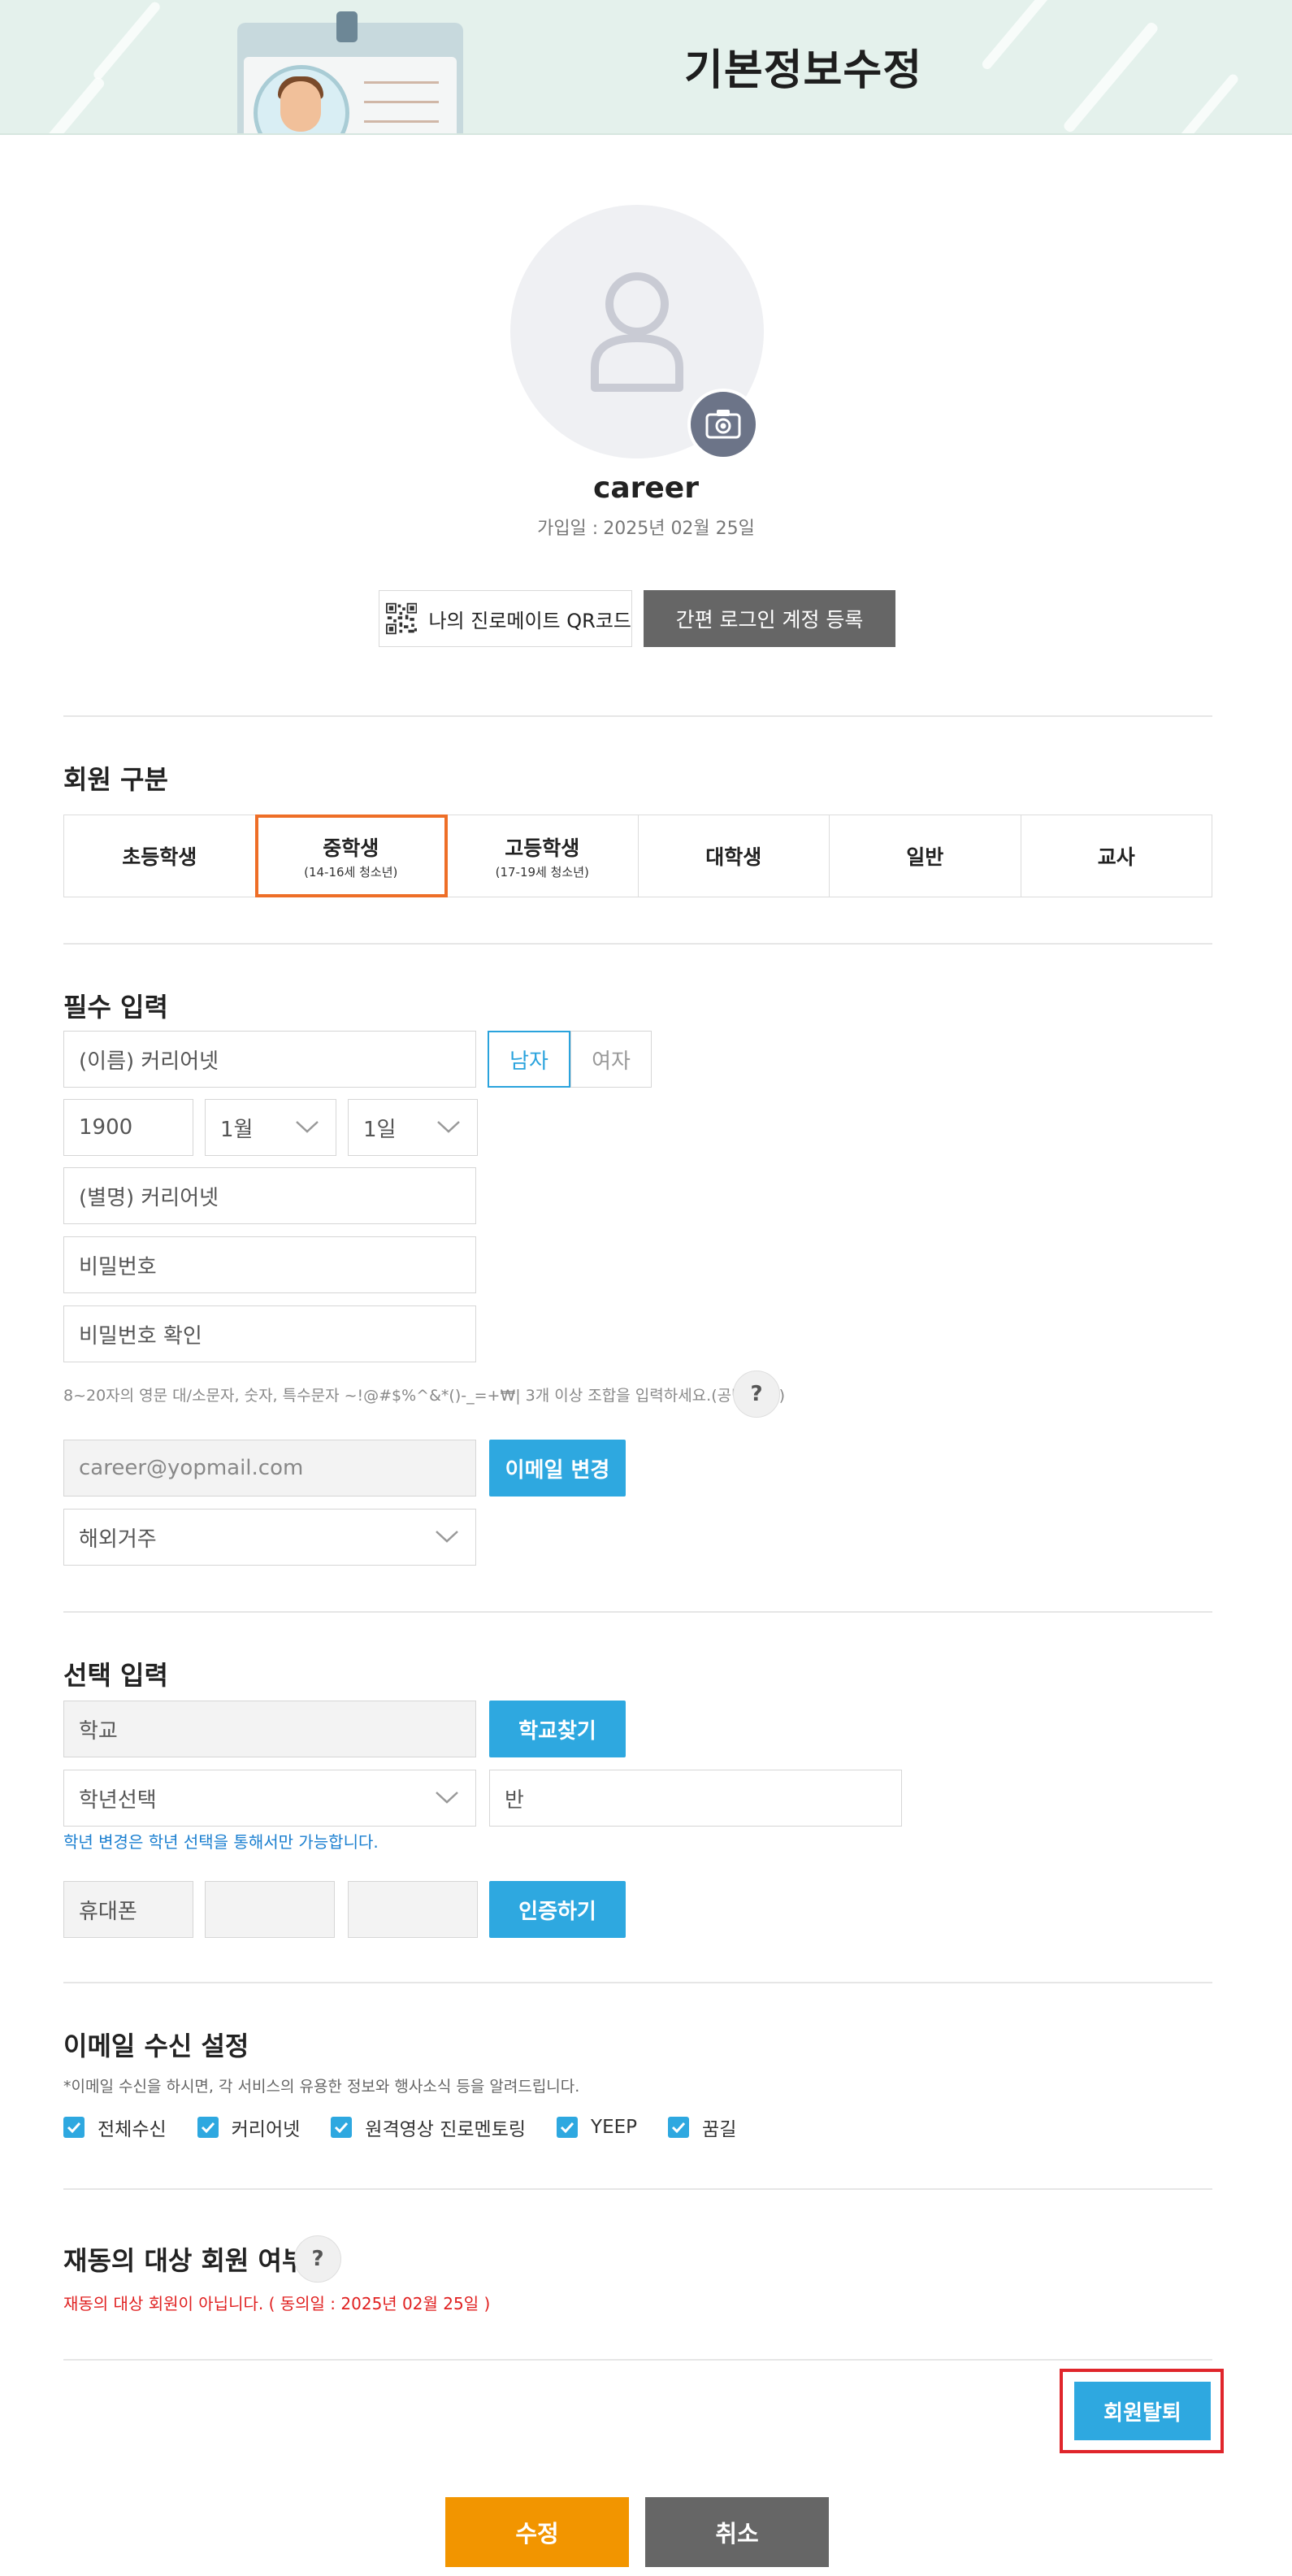 The image size is (1292, 2576). What do you see at coordinates (557, 1468) in the screenshot?
I see `email-change-button: 이메일 변경` at bounding box center [557, 1468].